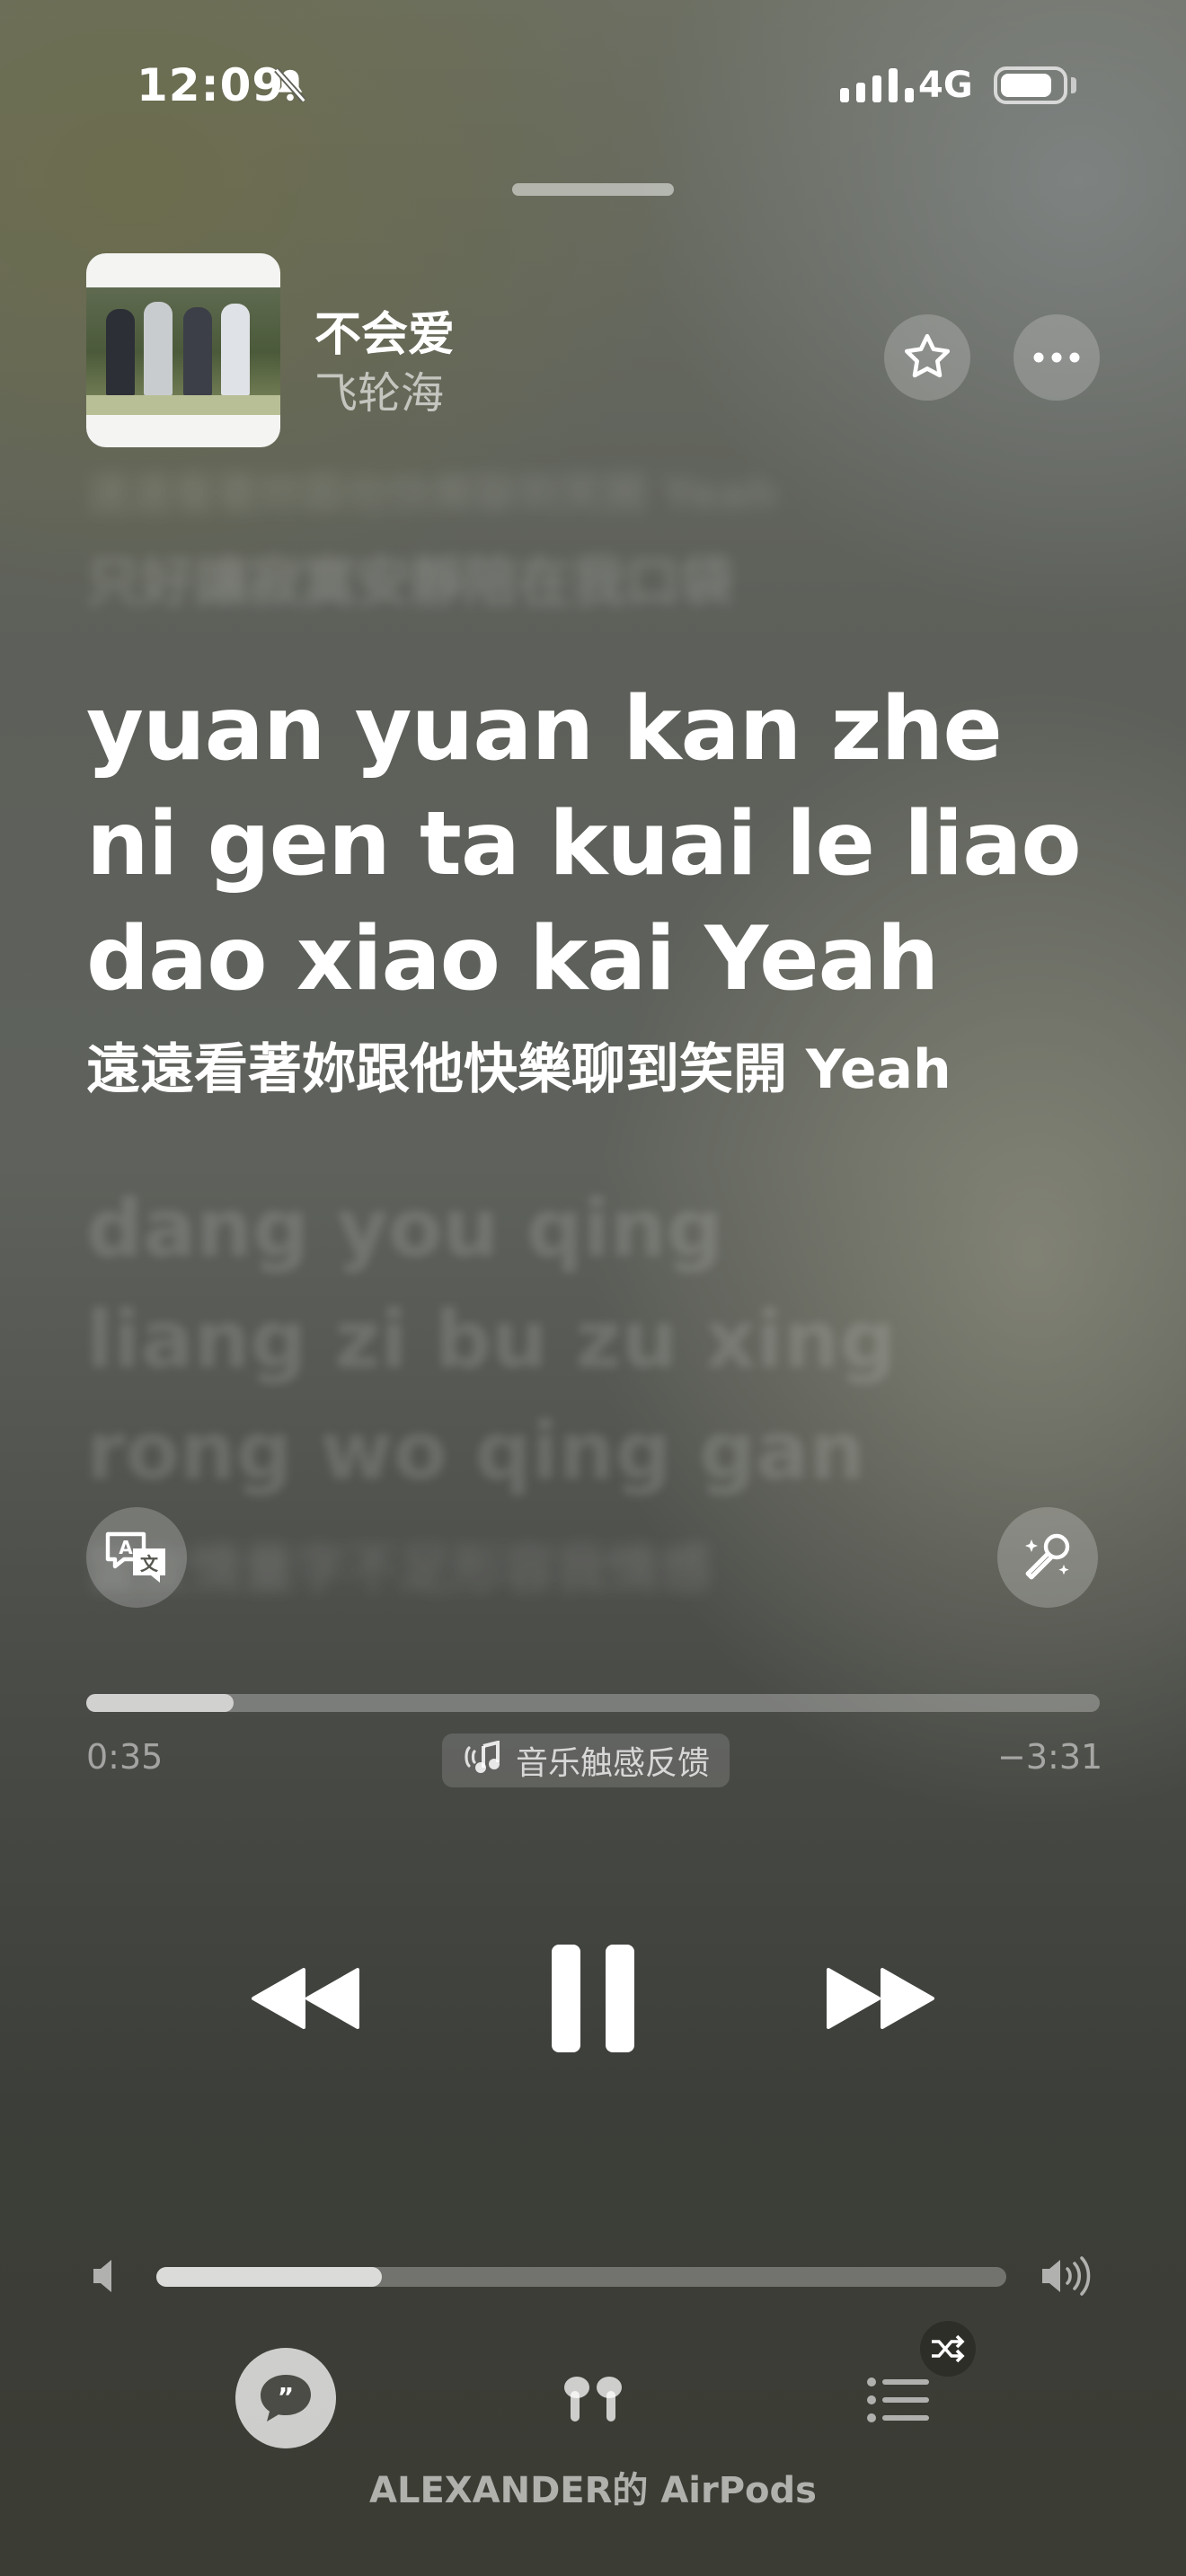 The image size is (1186, 2576). I want to click on lyric-current-translation: 遠遠看著妳跟他快樂聊到笑開 Yeah, so click(518, 1069).